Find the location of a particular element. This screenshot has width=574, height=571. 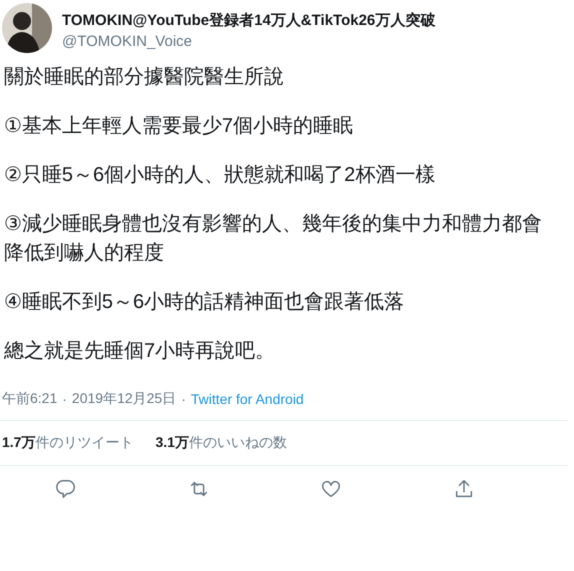

stat-count: 1.7万件のリツイート is located at coordinates (68, 443).